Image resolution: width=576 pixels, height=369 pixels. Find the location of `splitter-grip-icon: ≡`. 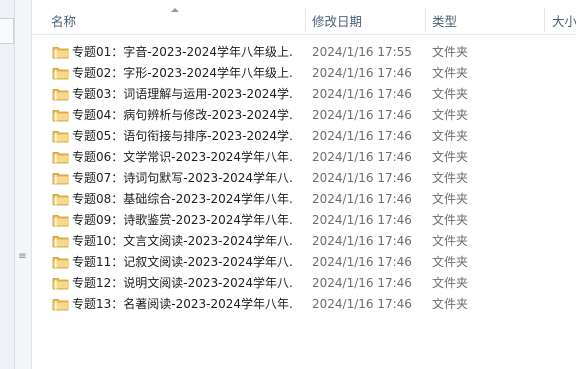

splitter-grip-icon: ≡ is located at coordinates (22, 257).